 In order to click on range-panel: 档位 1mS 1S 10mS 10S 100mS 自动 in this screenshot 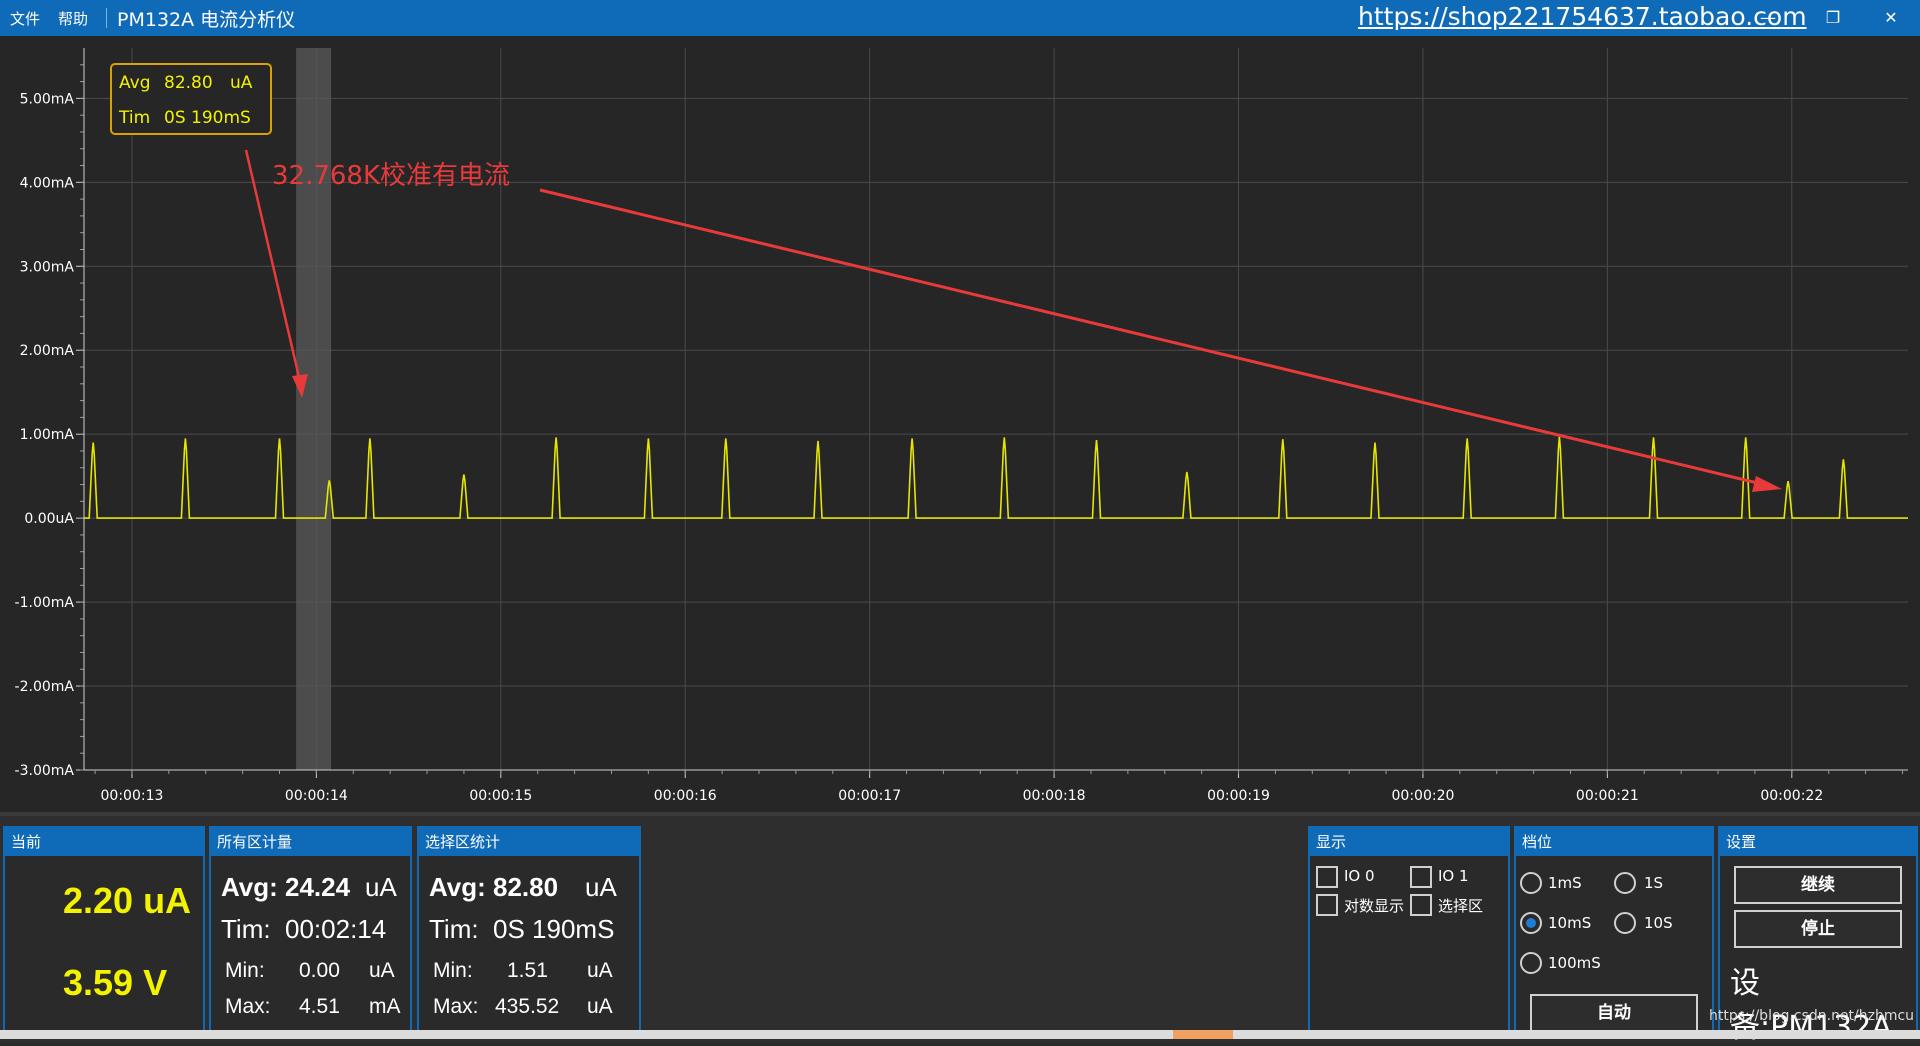, I will do `click(1614, 930)`.